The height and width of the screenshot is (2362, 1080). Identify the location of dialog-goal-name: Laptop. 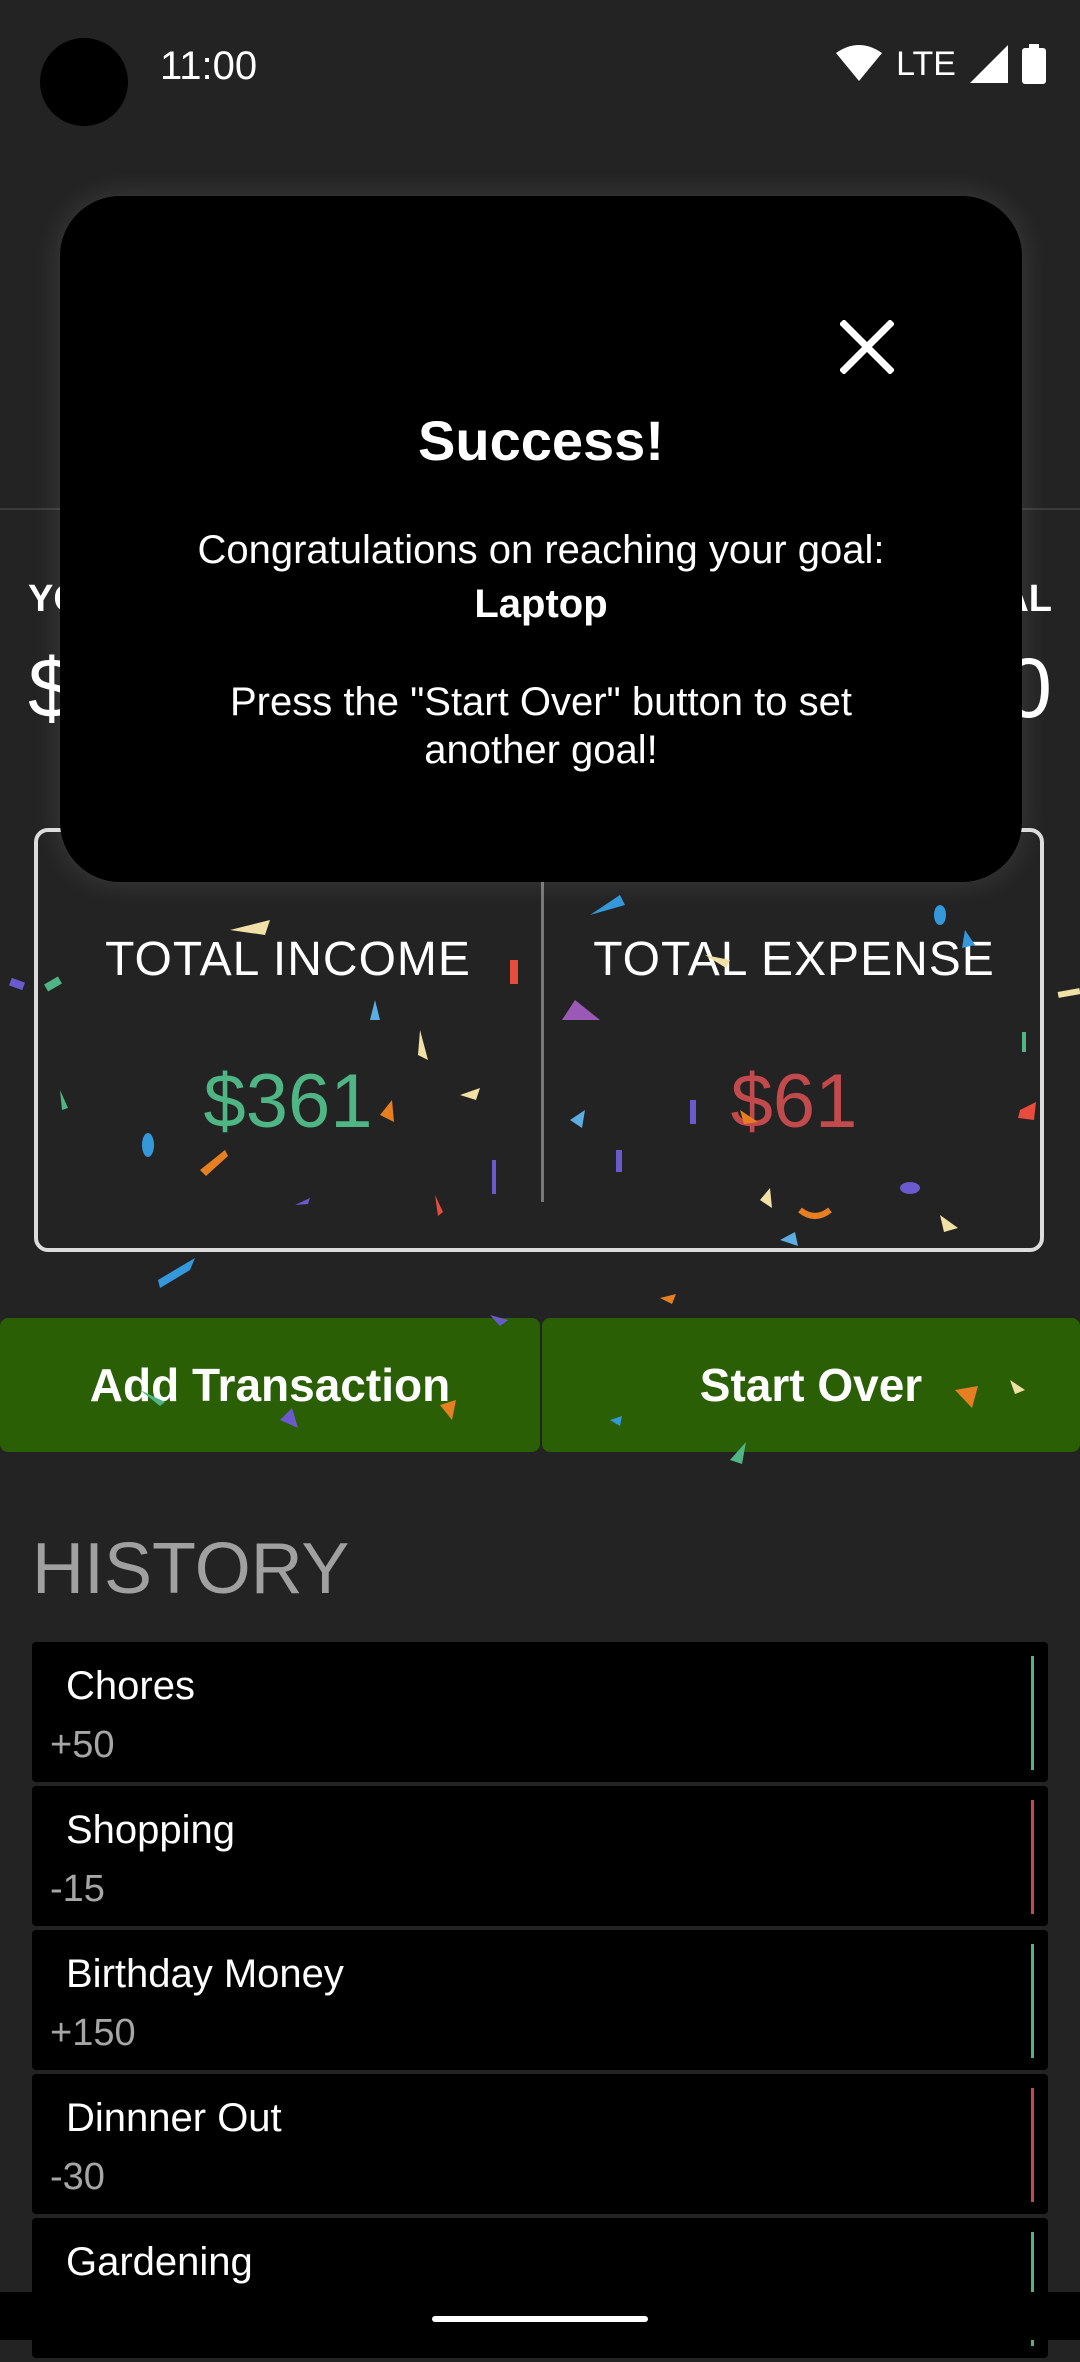
(541, 604).